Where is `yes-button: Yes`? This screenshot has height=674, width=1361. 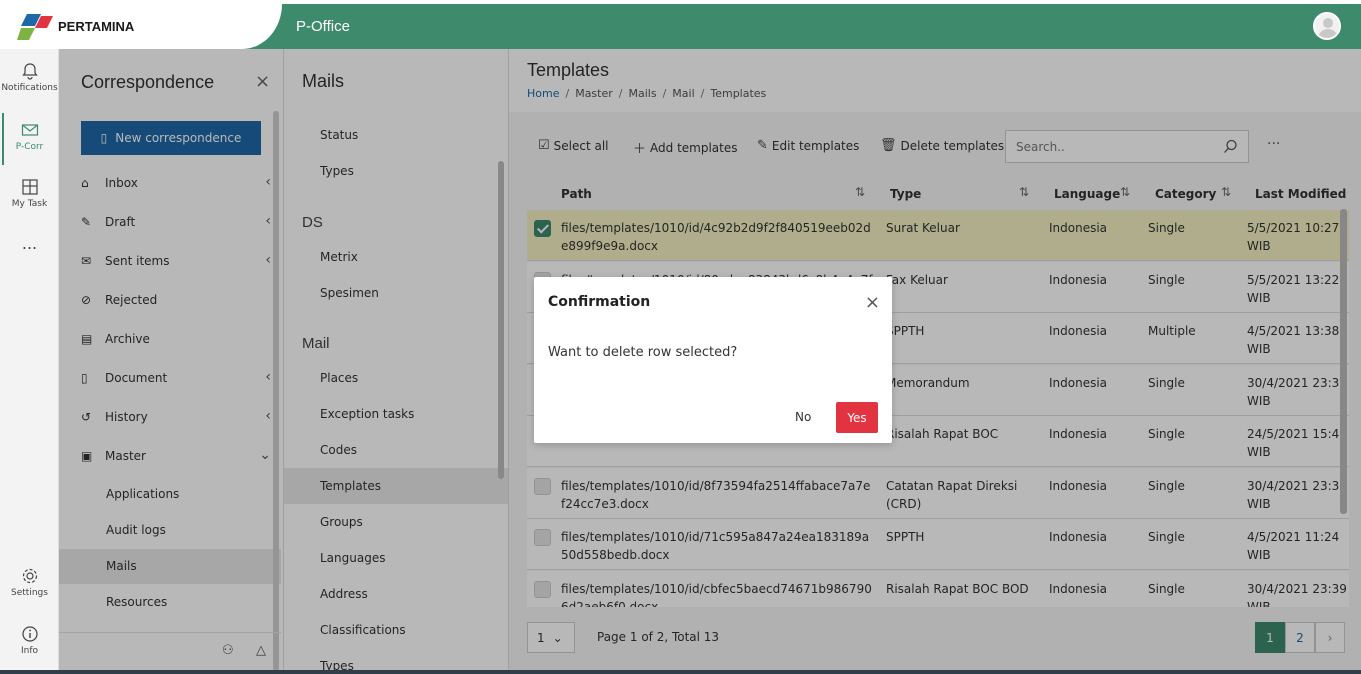 yes-button: Yes is located at coordinates (857, 417).